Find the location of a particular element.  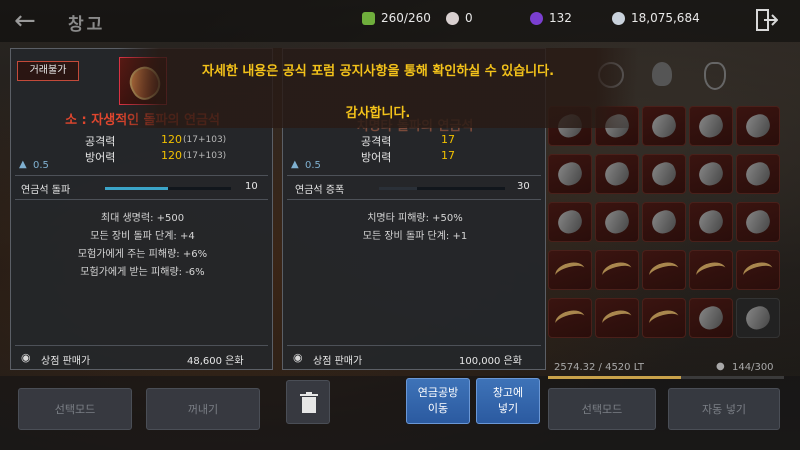

weight-icon: ▲ is located at coordinates (23, 164).